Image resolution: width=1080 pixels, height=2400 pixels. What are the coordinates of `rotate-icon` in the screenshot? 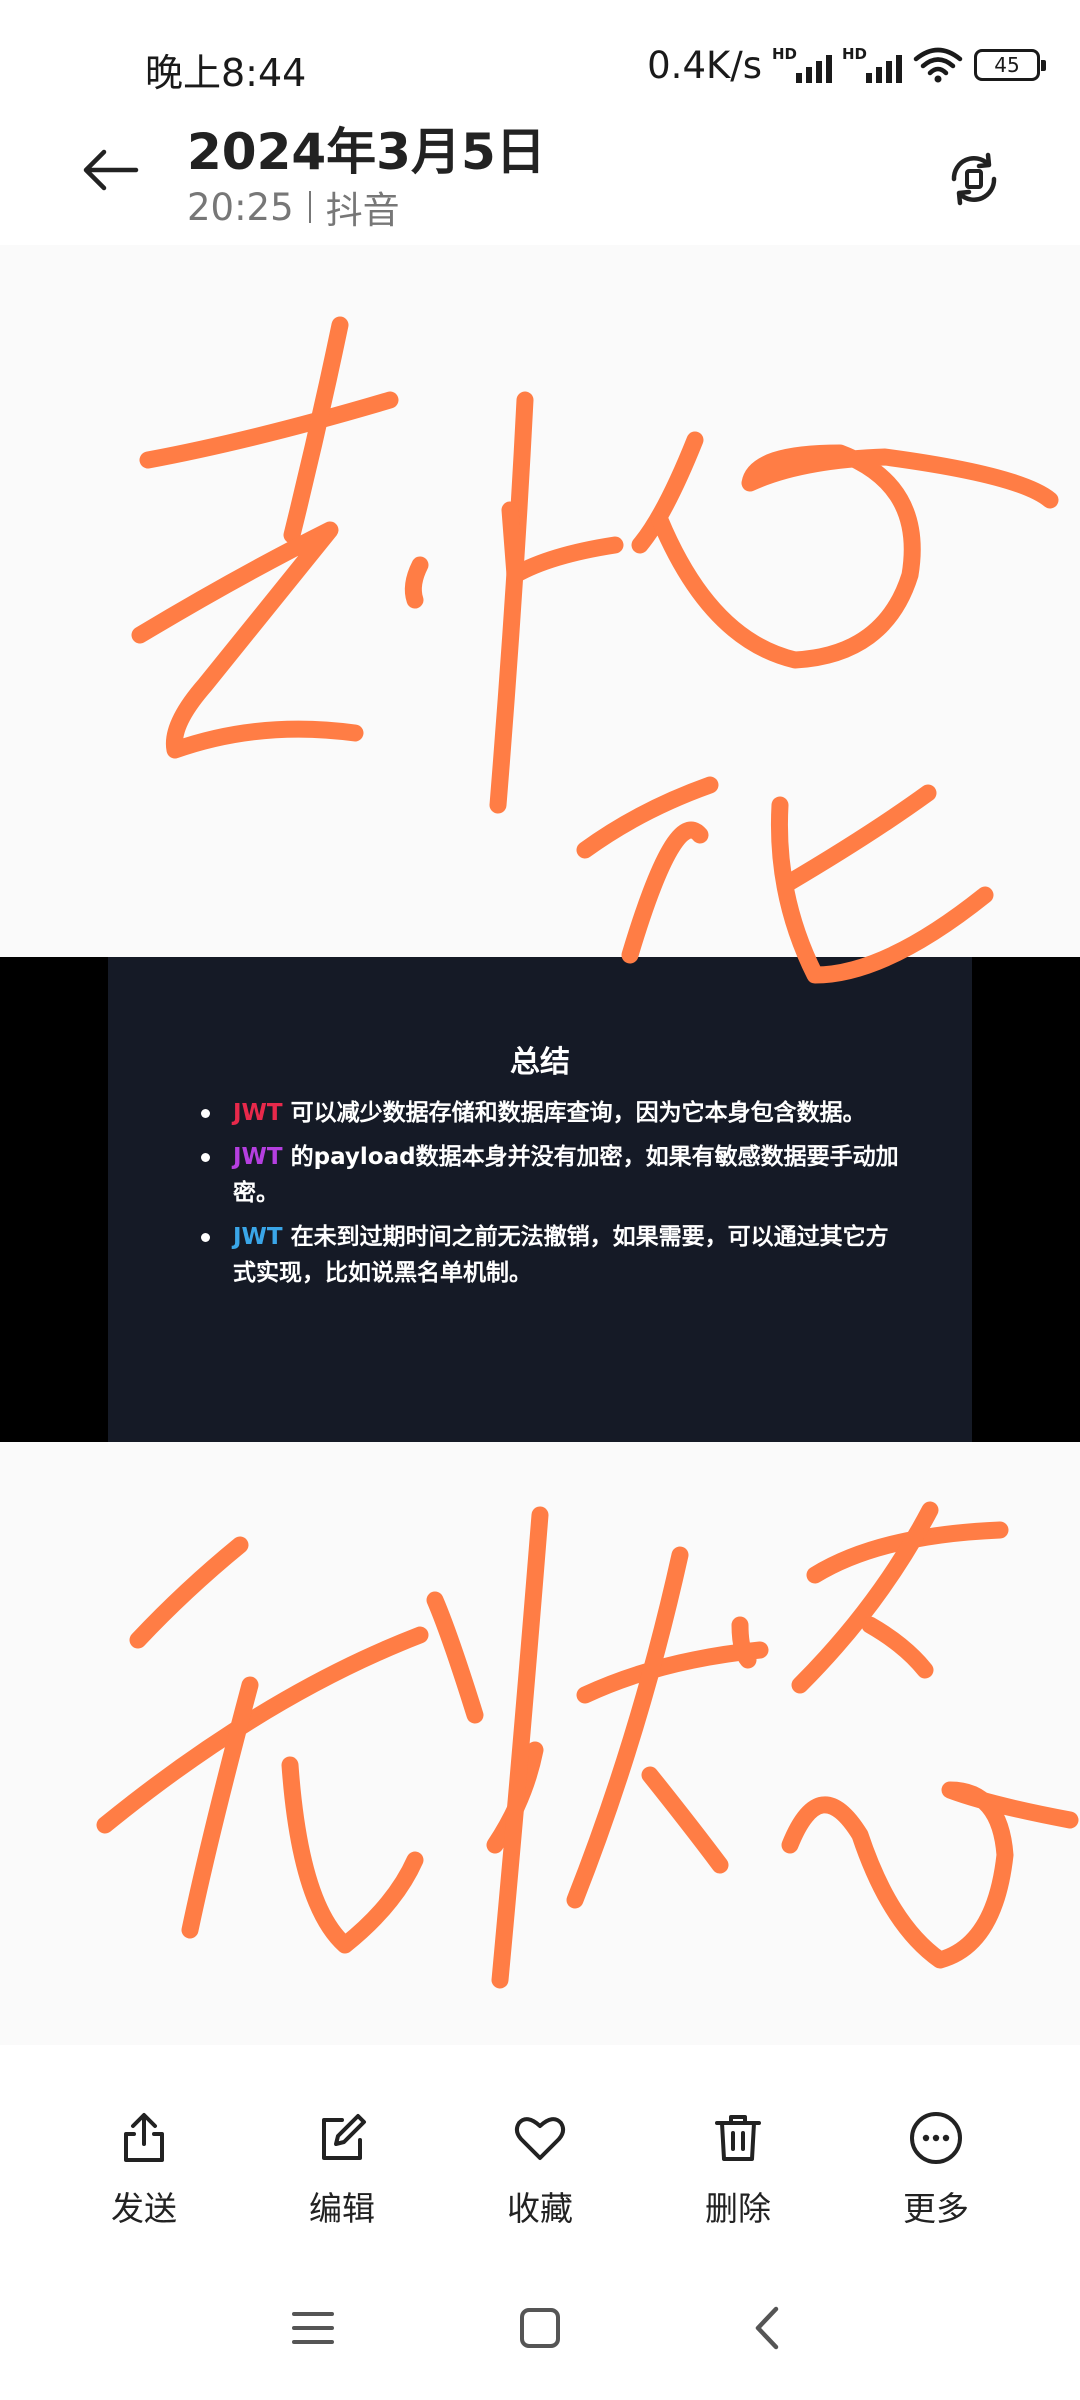 It's located at (974, 179).